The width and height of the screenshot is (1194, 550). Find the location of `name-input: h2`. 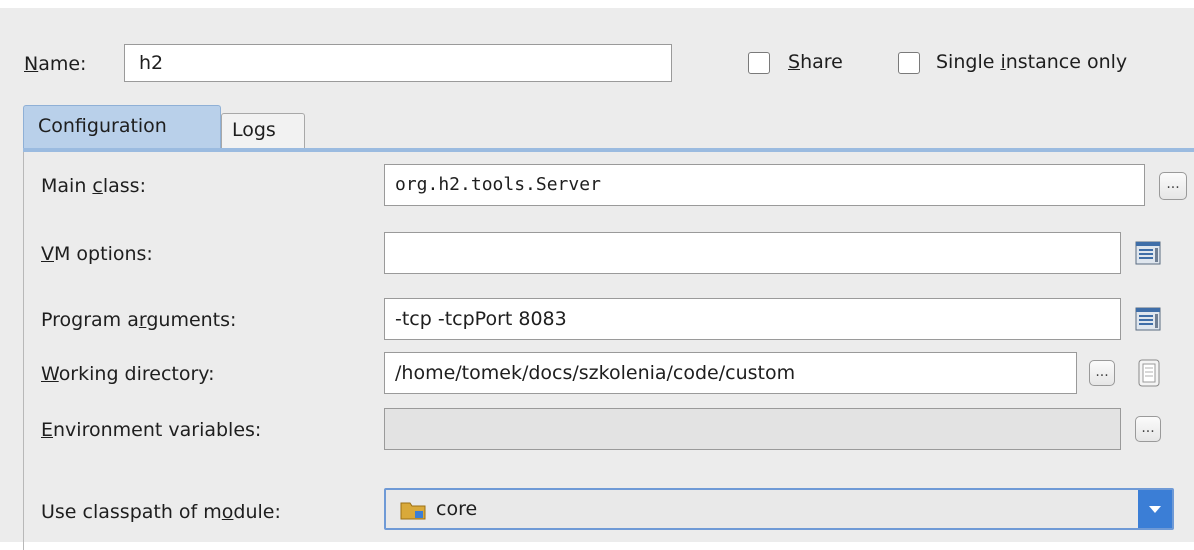

name-input: h2 is located at coordinates (398, 63).